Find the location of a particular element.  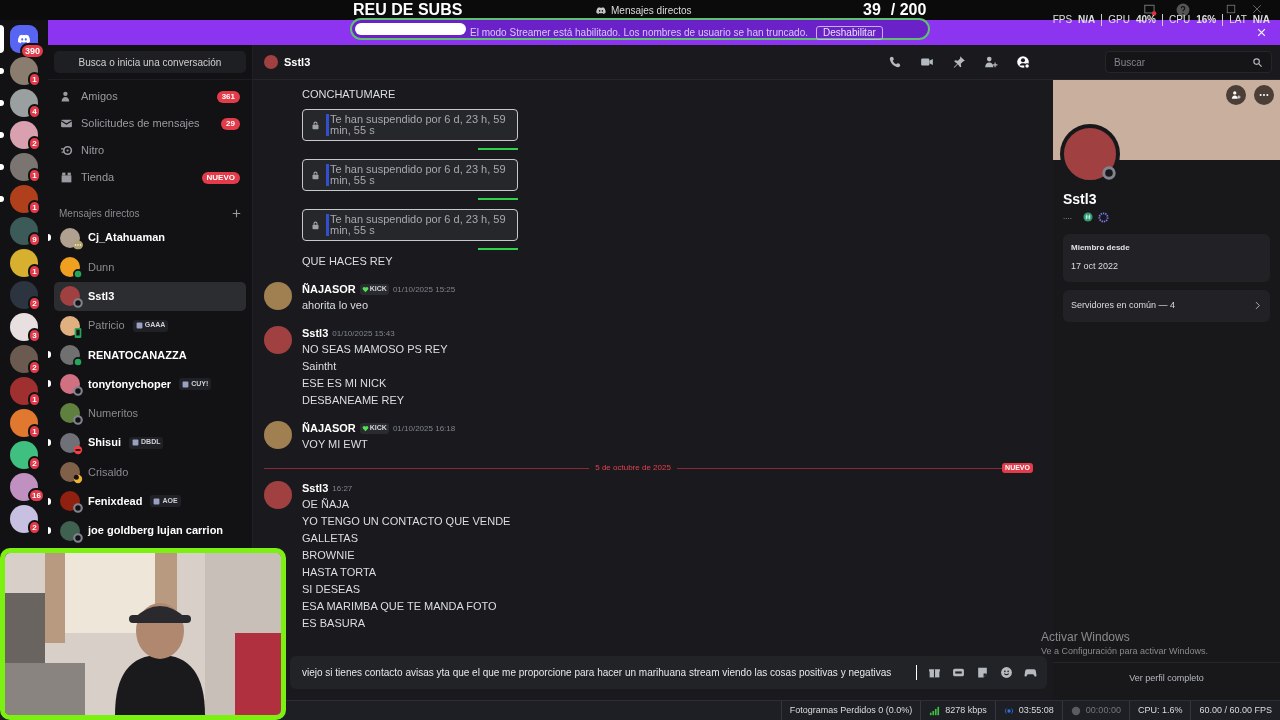

stat-label: LAT is located at coordinates (1238, 20).